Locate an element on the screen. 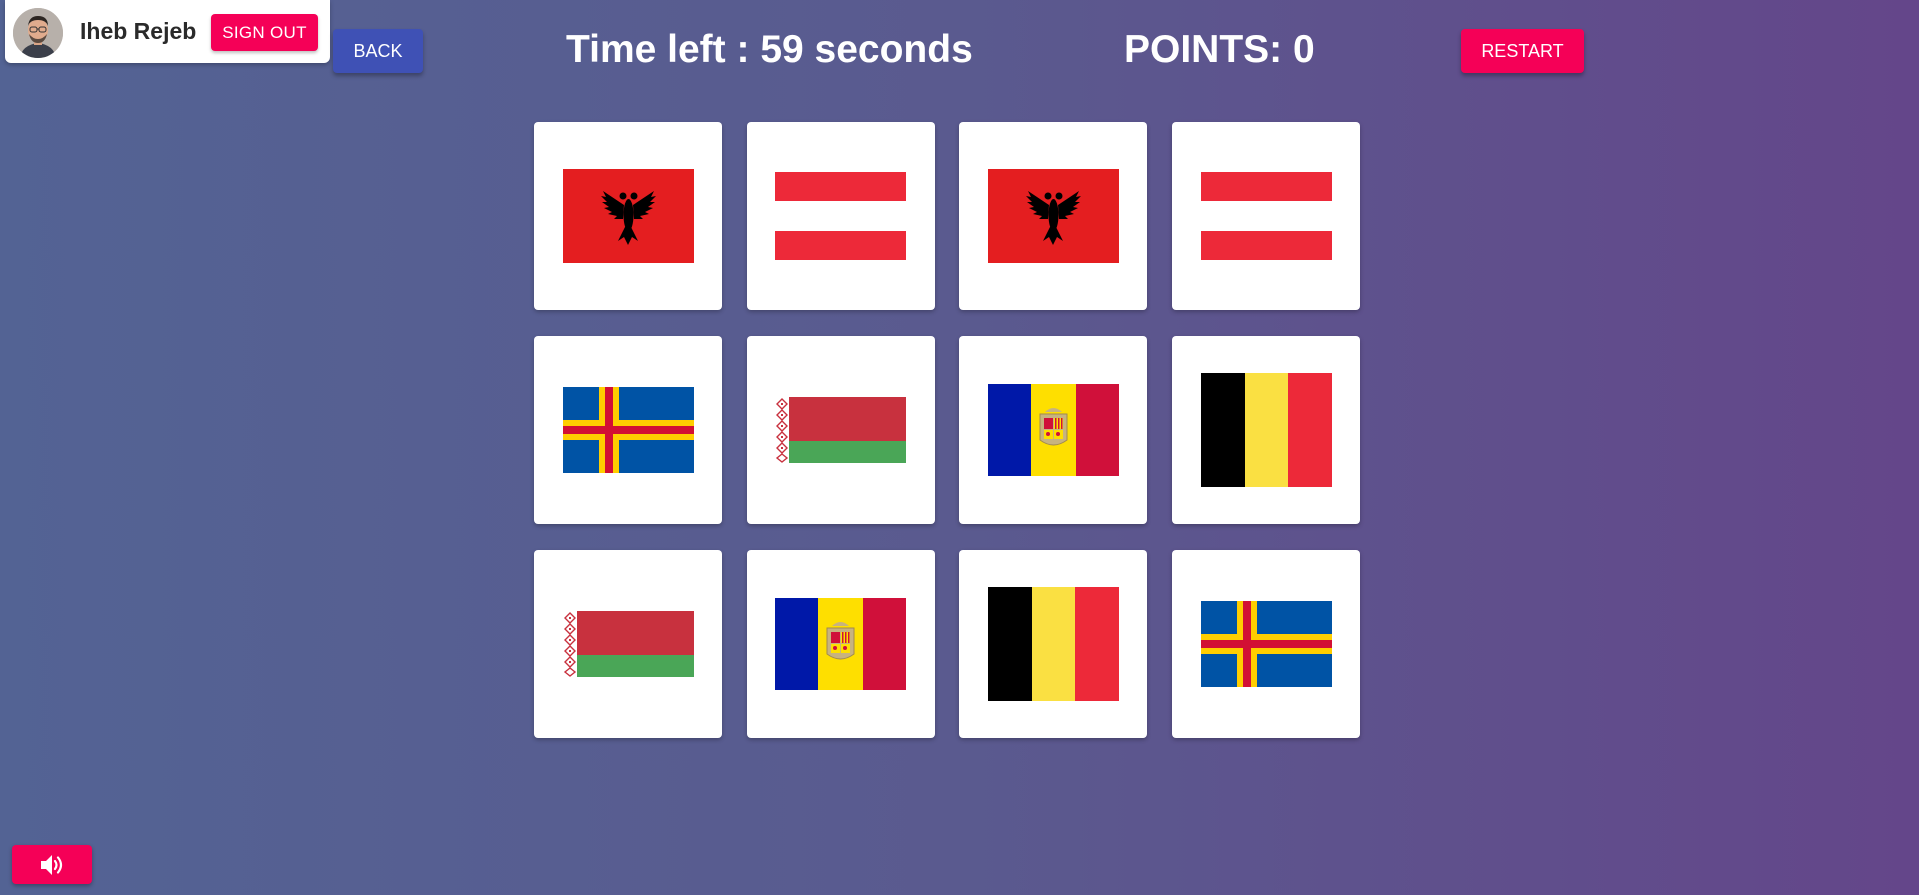 This screenshot has height=895, width=1919. speaker-volume-icon is located at coordinates (52, 864).